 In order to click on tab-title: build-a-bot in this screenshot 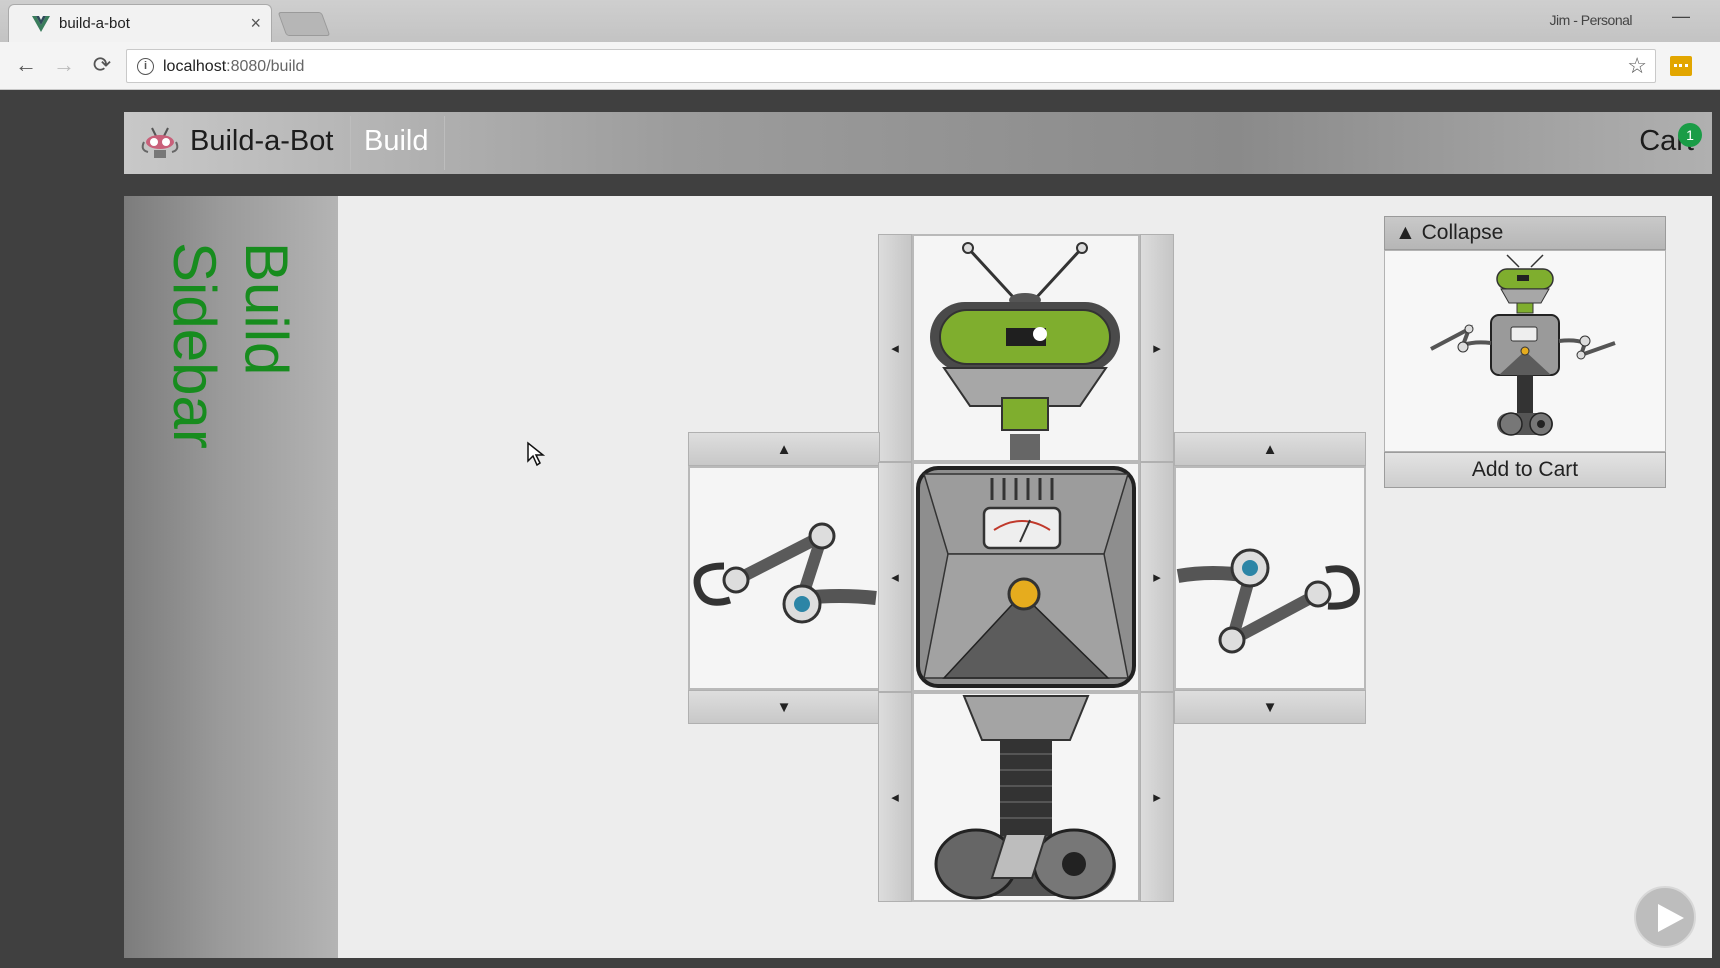, I will do `click(94, 23)`.